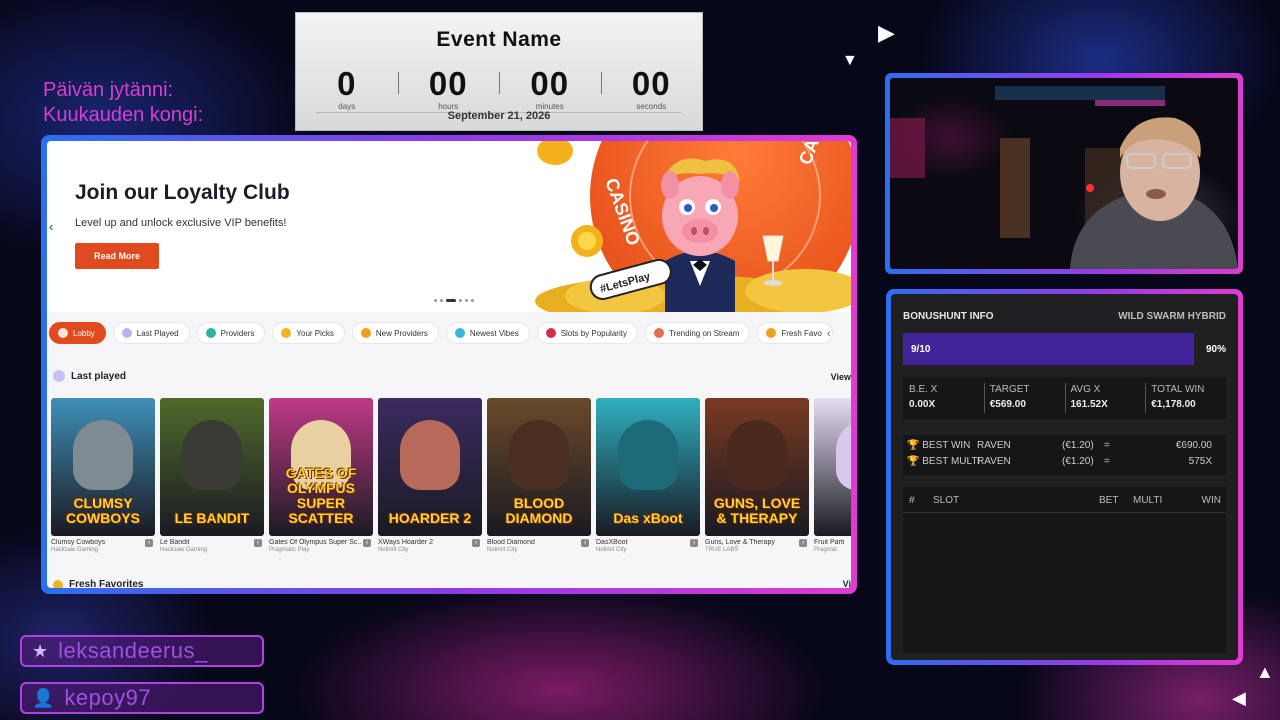  What do you see at coordinates (182, 192) in the screenshot?
I see `hero-title: Join our Loyalty Club` at bounding box center [182, 192].